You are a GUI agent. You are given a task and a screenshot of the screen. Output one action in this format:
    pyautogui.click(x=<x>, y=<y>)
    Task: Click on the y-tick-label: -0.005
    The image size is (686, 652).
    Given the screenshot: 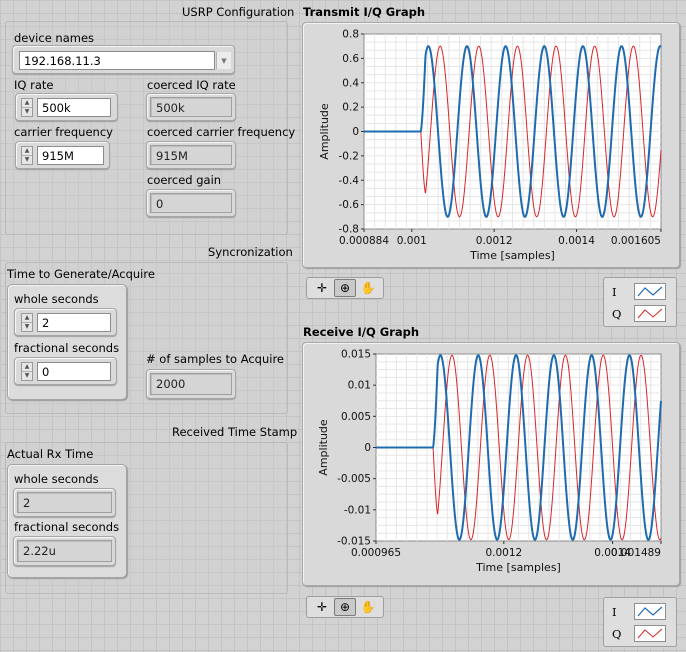 What is the action you would take?
    pyautogui.click(x=354, y=479)
    